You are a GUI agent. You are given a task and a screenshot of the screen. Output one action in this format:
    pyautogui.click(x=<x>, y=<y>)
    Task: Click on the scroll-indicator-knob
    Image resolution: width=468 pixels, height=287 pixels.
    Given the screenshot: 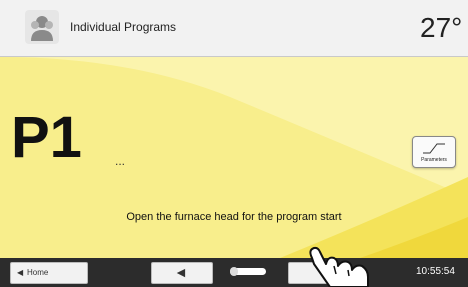 What is the action you would take?
    pyautogui.click(x=234, y=271)
    